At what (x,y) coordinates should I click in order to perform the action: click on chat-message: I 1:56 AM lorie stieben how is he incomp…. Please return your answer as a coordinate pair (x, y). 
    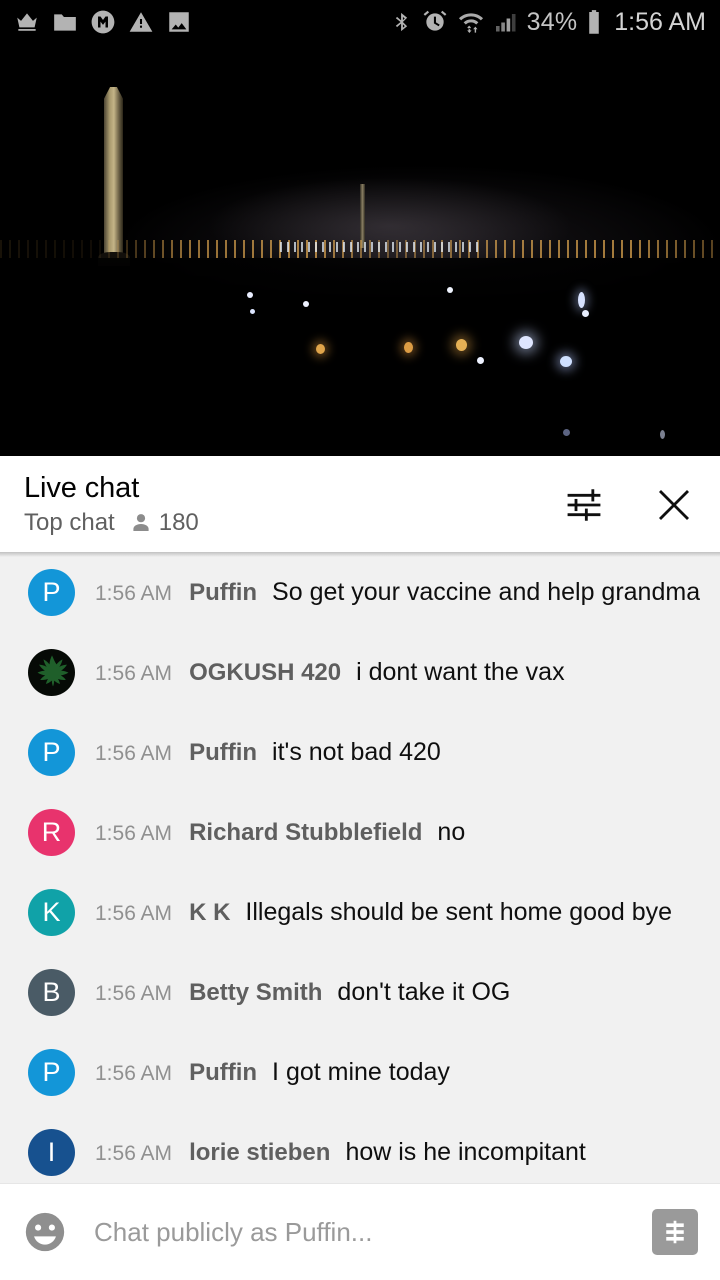
    Looking at the image, I should click on (360, 1147).